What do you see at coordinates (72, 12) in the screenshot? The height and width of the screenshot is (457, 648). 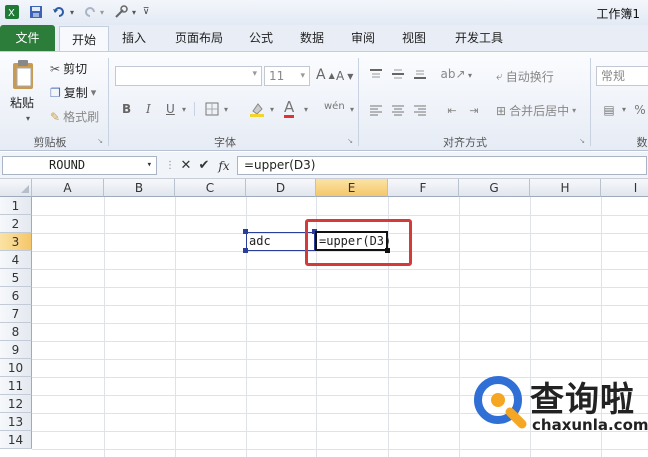 I see `undo-dropdown-icon: ▾` at bounding box center [72, 12].